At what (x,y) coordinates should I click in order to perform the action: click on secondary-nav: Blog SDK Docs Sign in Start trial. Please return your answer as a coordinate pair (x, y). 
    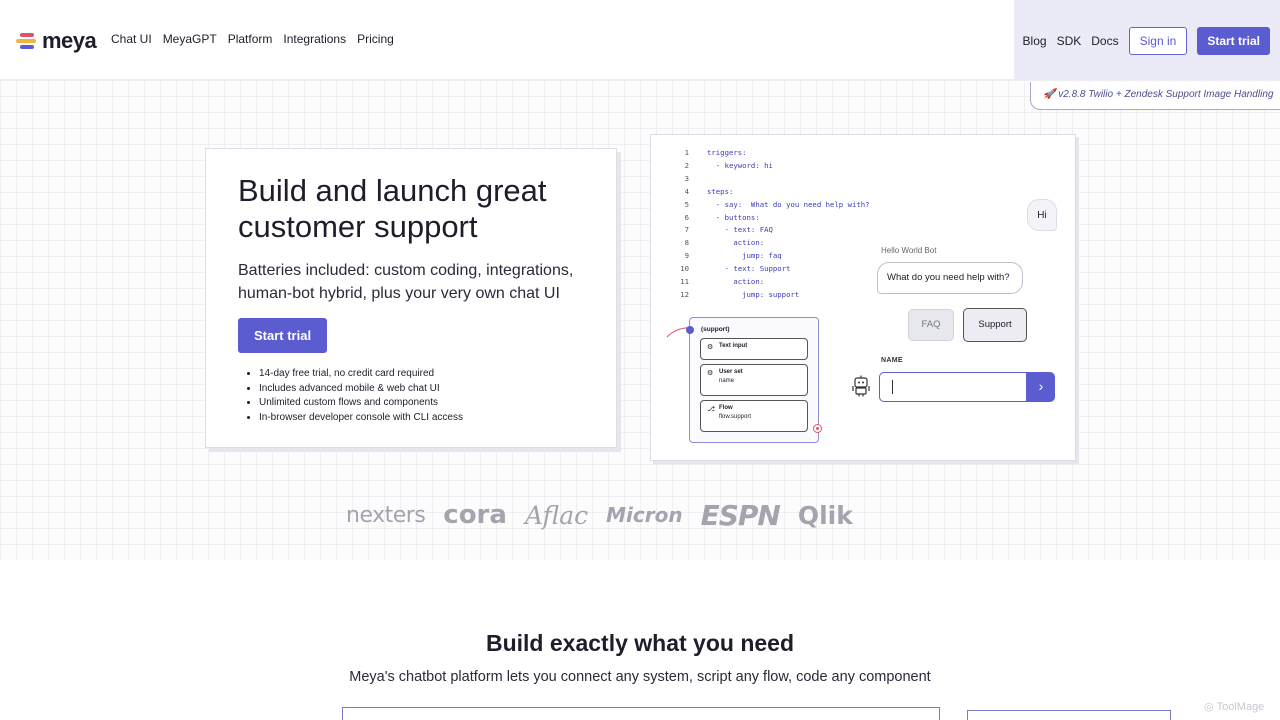
    Looking at the image, I should click on (1146, 41).